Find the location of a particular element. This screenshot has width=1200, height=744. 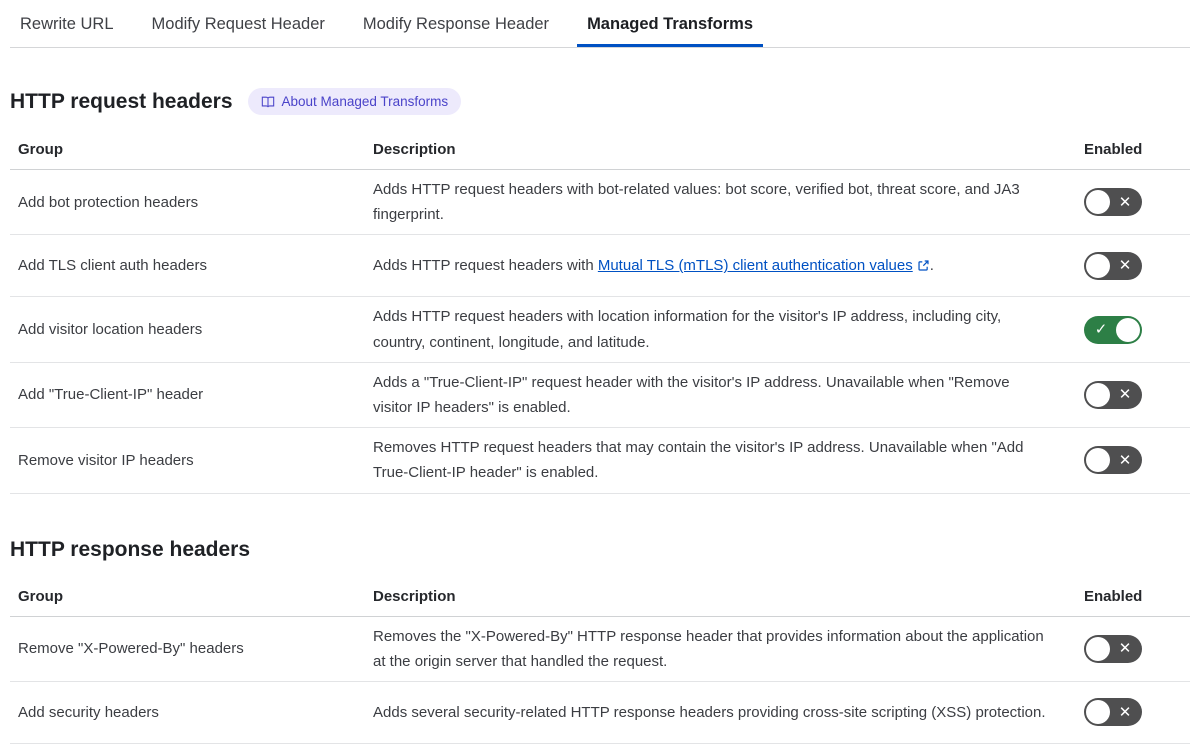

enabled-toggle-remove-visitor-ip-headers: ✕ is located at coordinates (1113, 460).